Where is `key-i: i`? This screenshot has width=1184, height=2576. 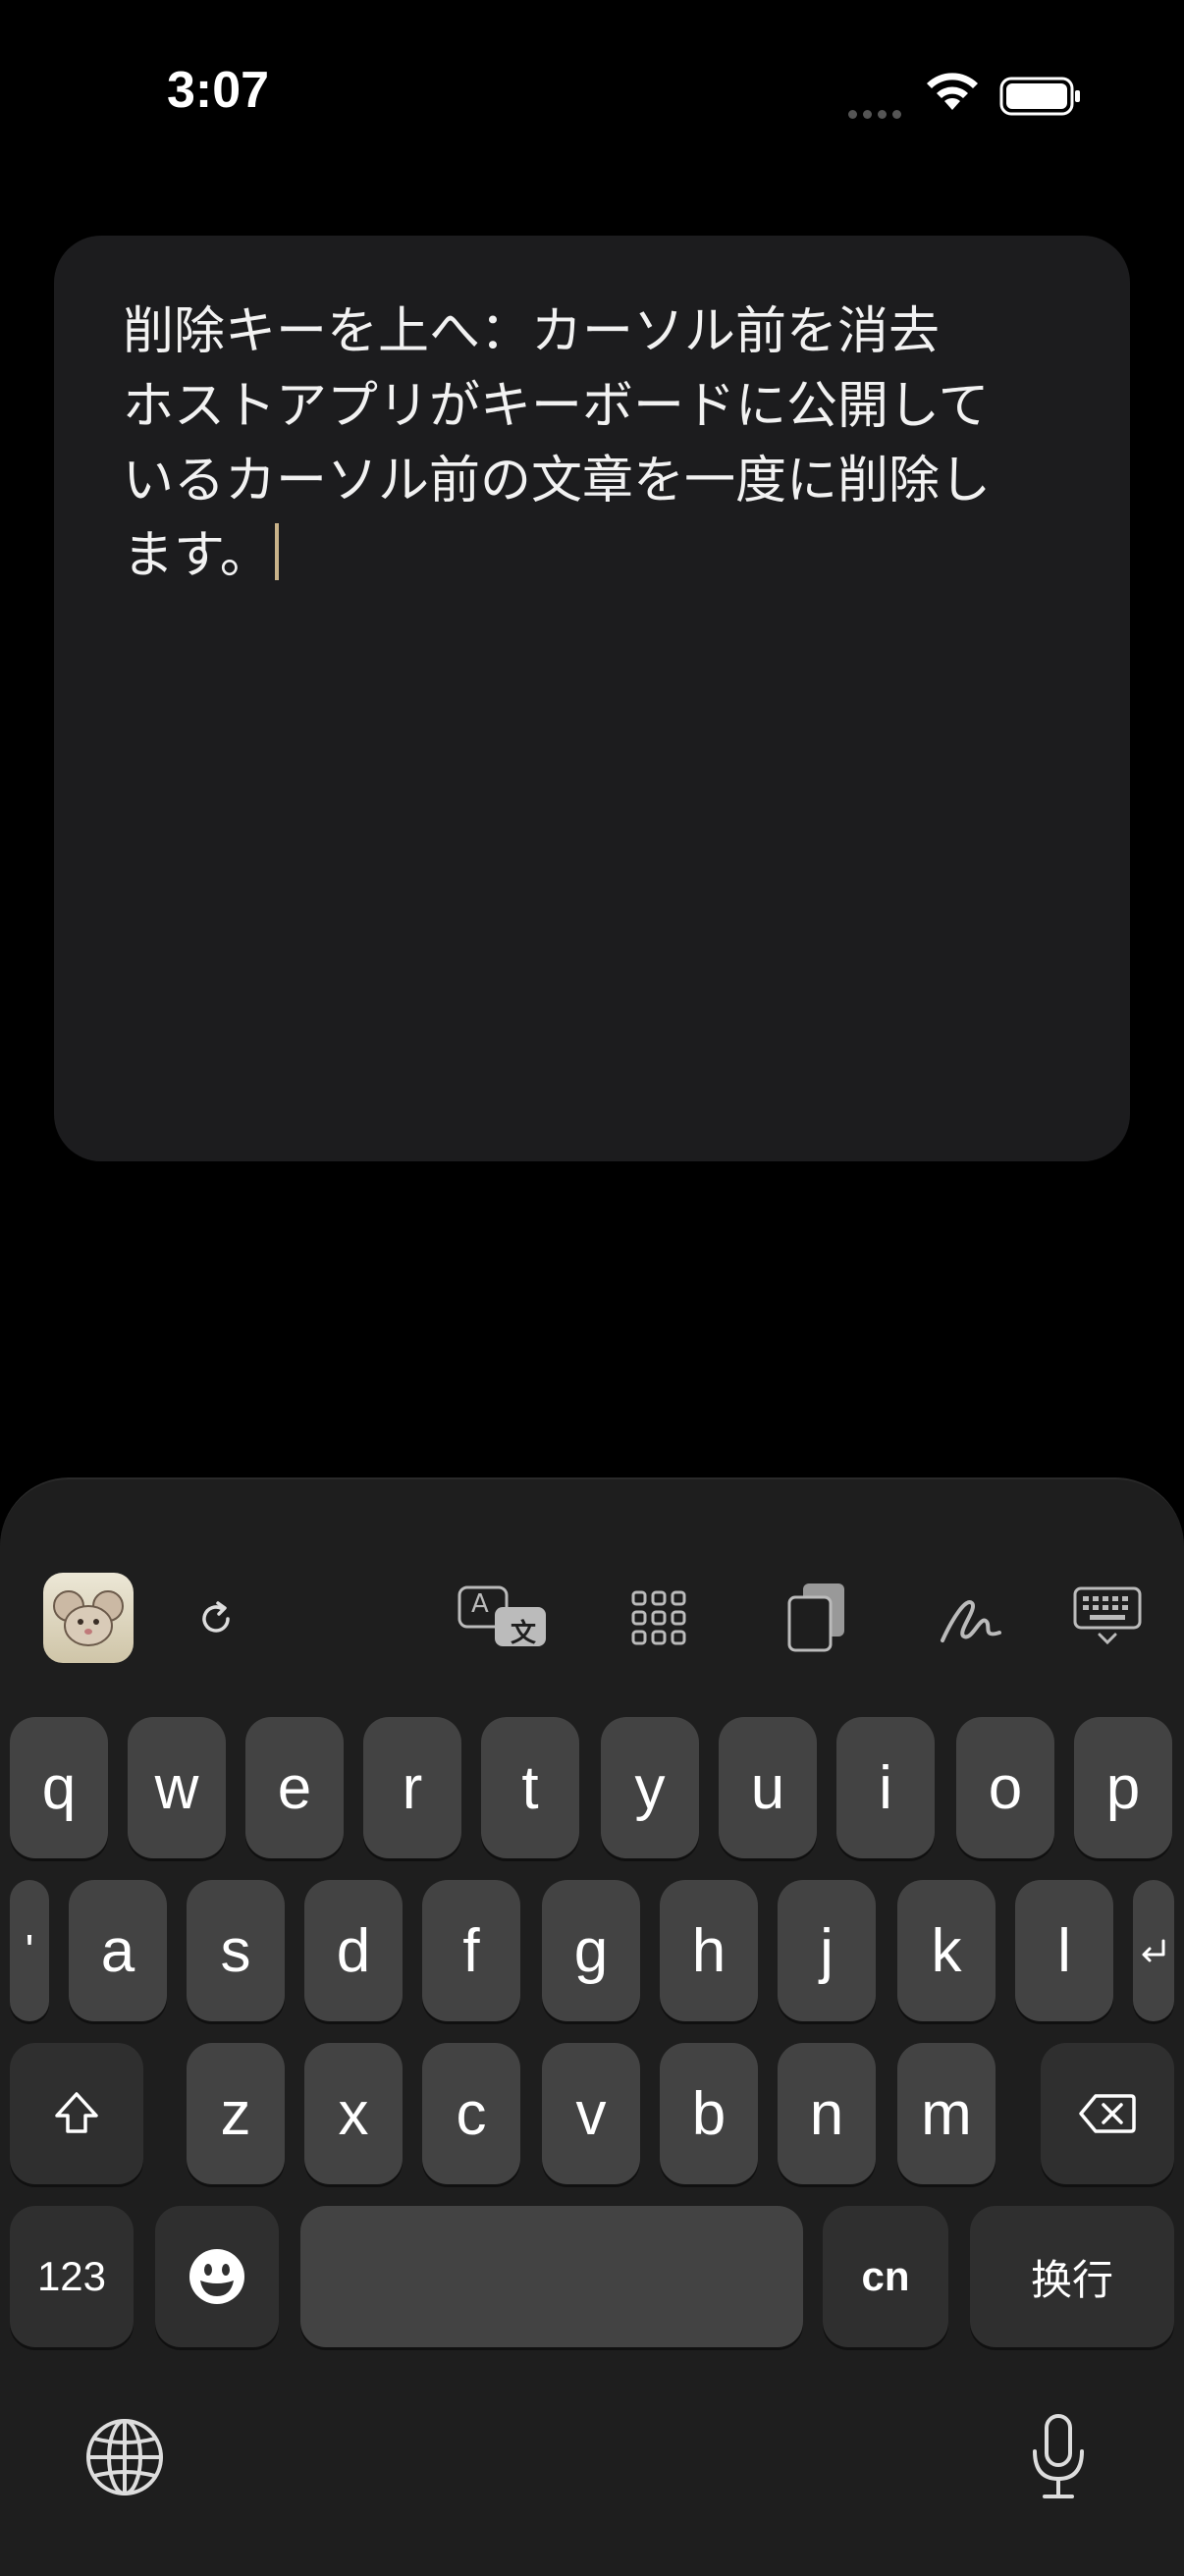
key-i: i is located at coordinates (886, 1787).